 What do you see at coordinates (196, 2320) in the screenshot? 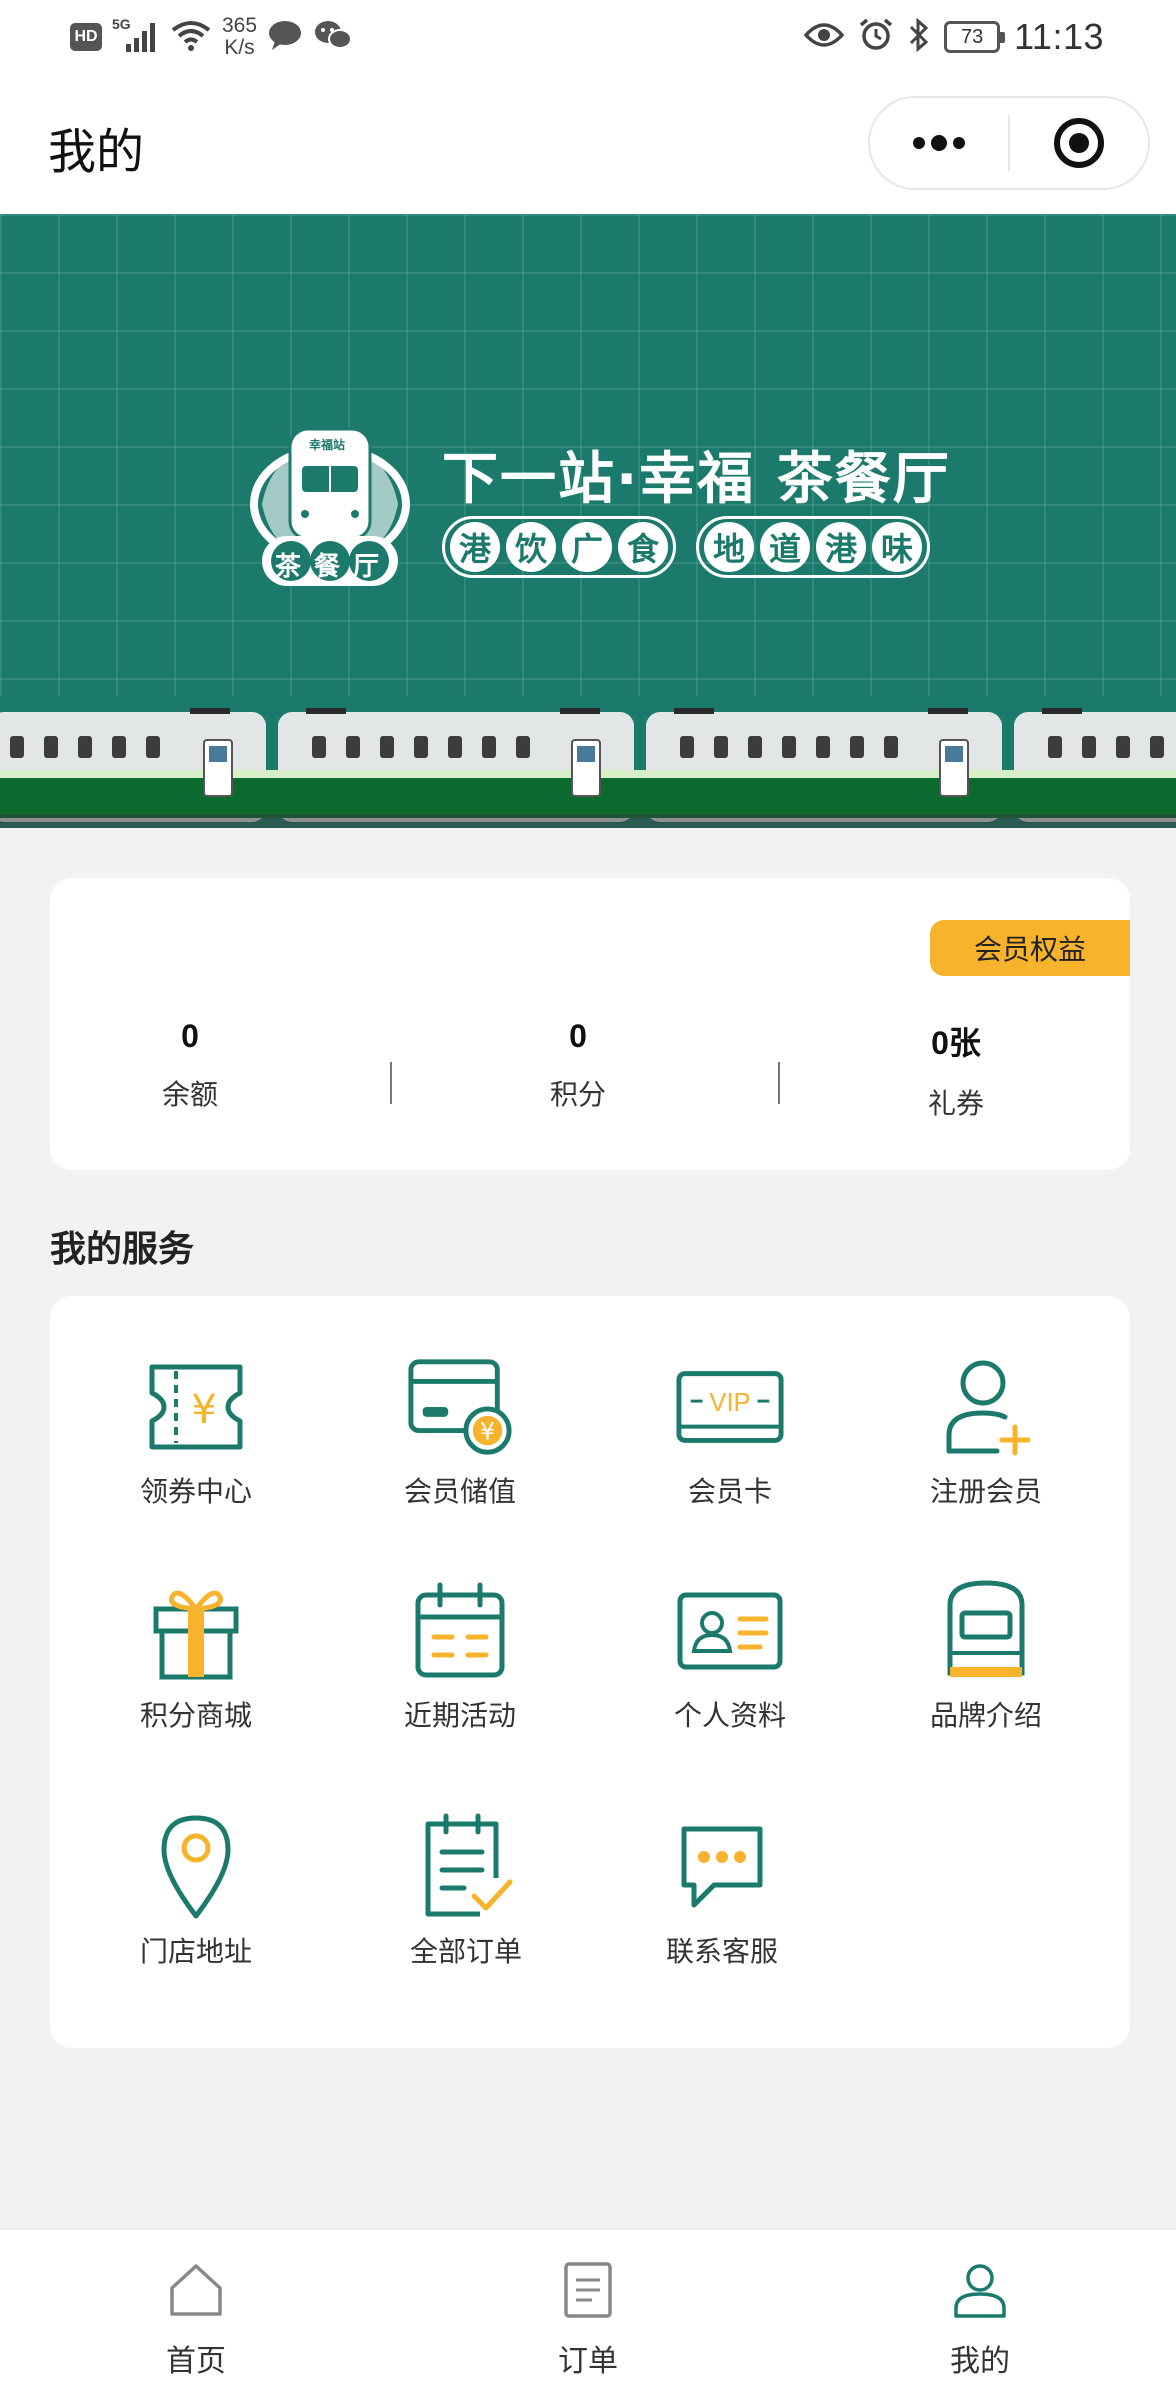
I see `tab-home: 首页` at bounding box center [196, 2320].